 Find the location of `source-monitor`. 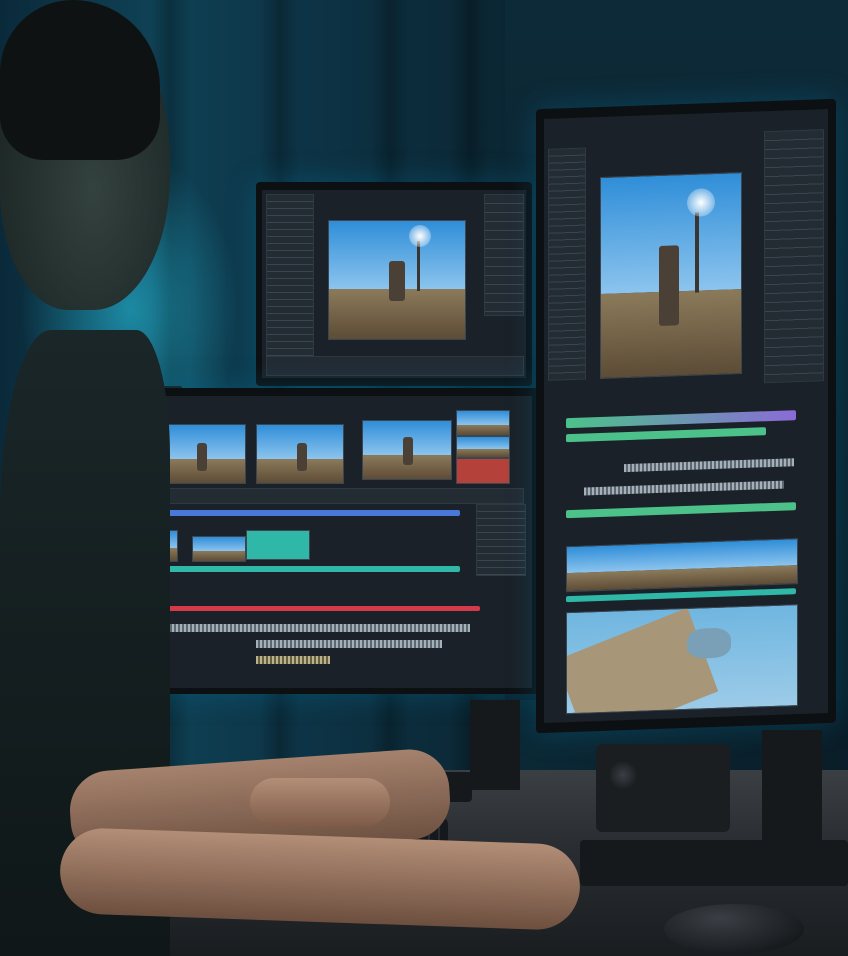

source-monitor is located at coordinates (682, 659).